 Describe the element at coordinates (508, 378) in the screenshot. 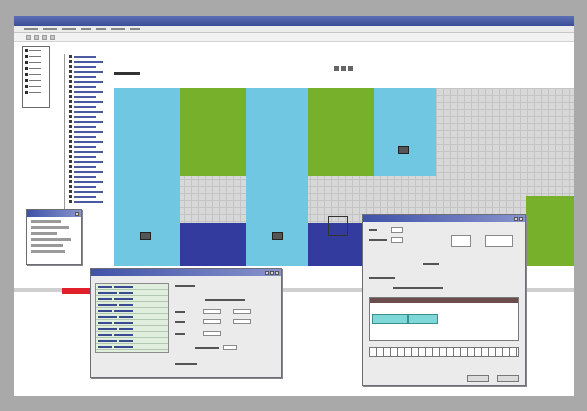

I see `cancel-button` at that location.